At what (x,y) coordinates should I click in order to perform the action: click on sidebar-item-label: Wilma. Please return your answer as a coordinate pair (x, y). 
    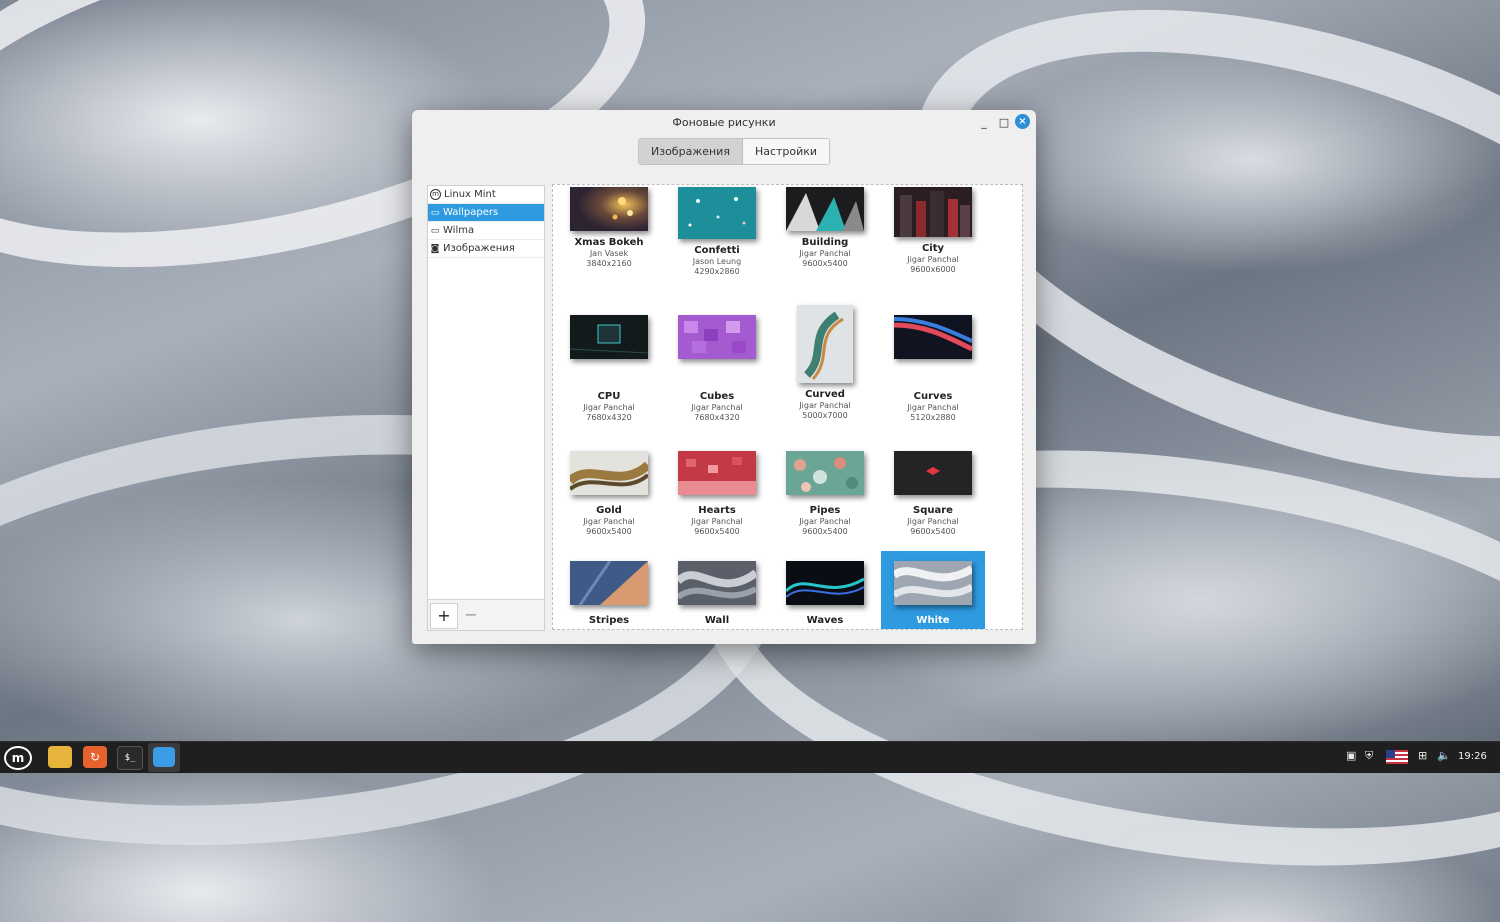
    Looking at the image, I should click on (459, 230).